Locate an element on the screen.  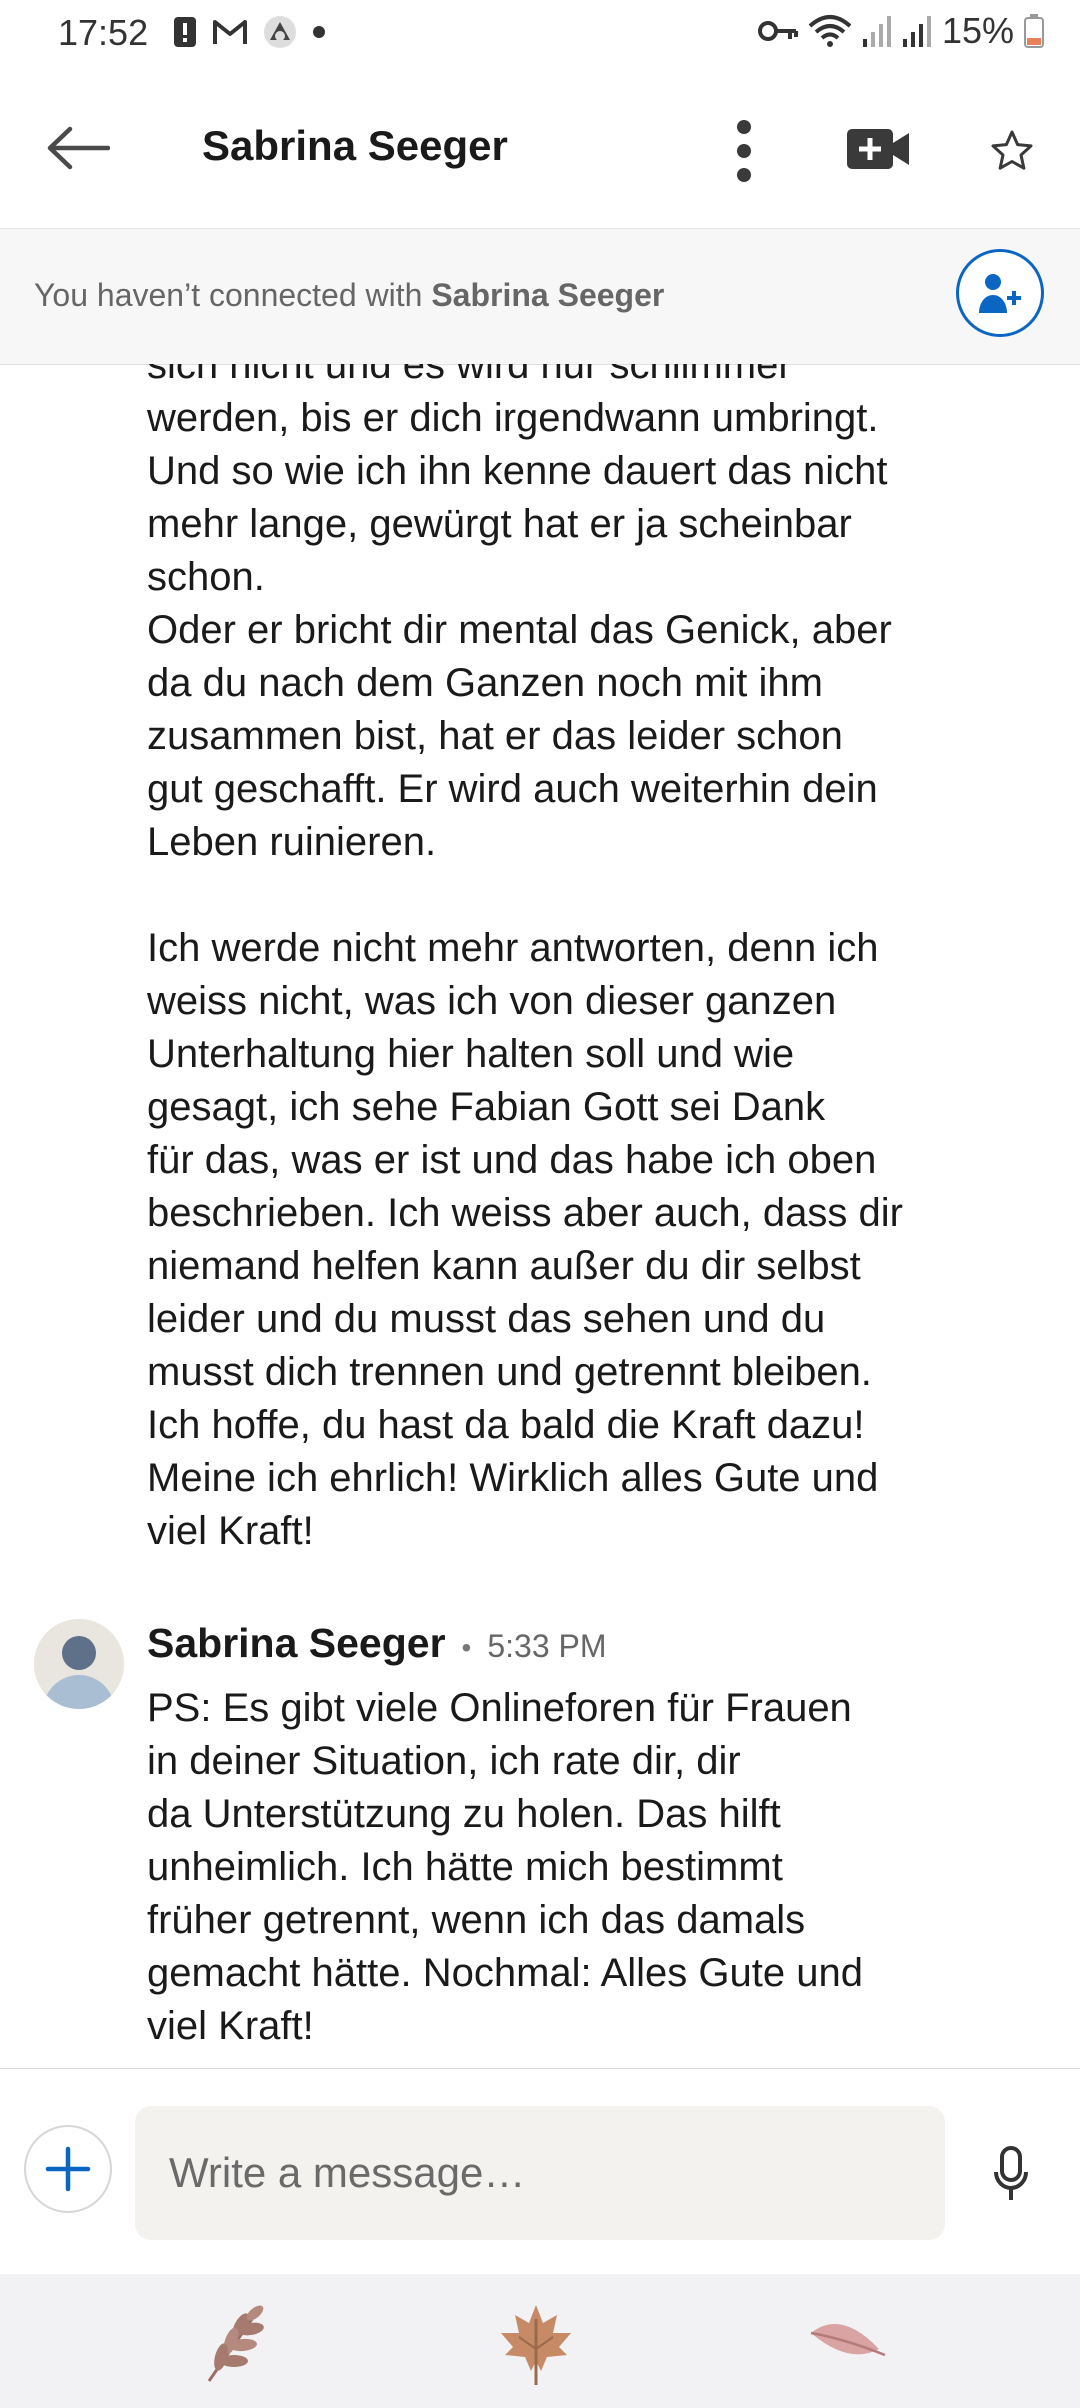
star-icon is located at coordinates (1012, 150).